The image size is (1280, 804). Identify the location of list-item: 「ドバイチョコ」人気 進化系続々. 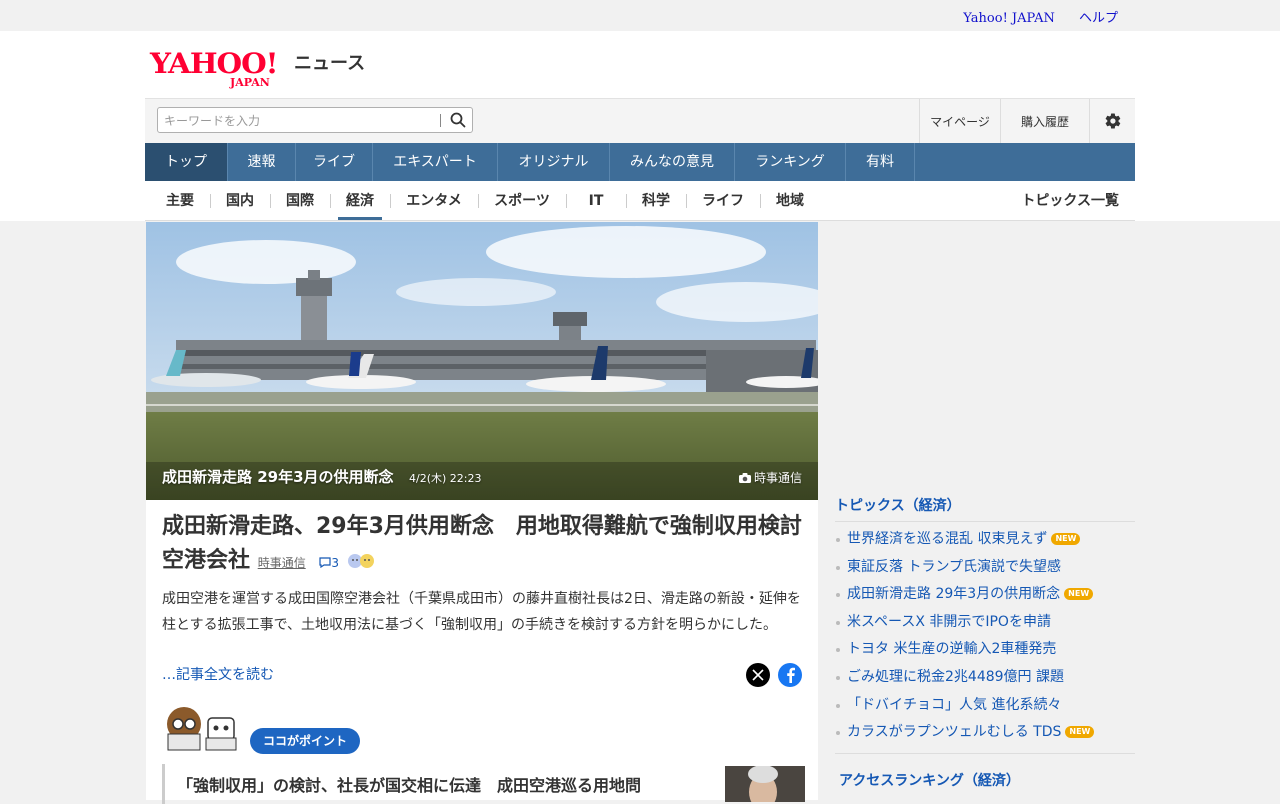
(985, 706).